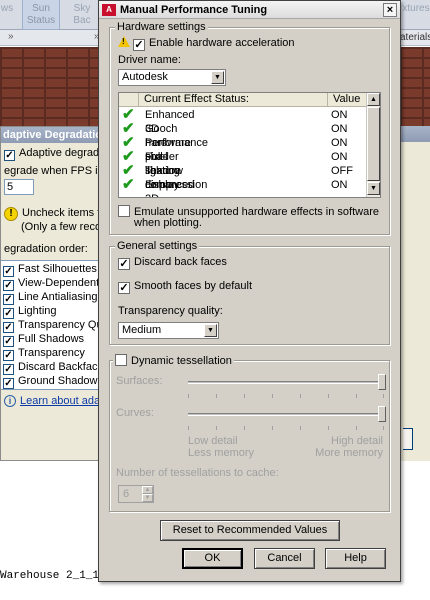 Image resolution: width=430 pixels, height=600 pixels. I want to click on low-detail-label: Low detail, so click(213, 441).